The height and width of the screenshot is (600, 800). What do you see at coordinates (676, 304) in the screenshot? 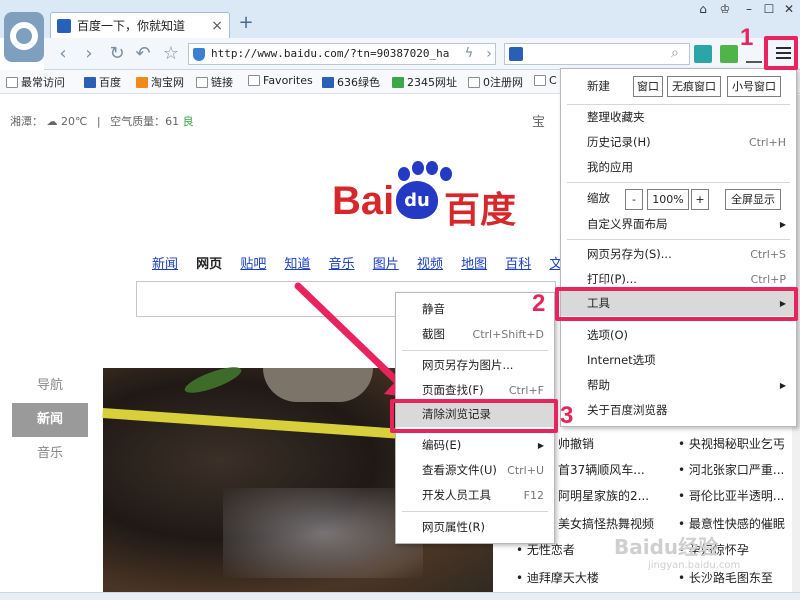
I see `highlight-box-tools` at bounding box center [676, 304].